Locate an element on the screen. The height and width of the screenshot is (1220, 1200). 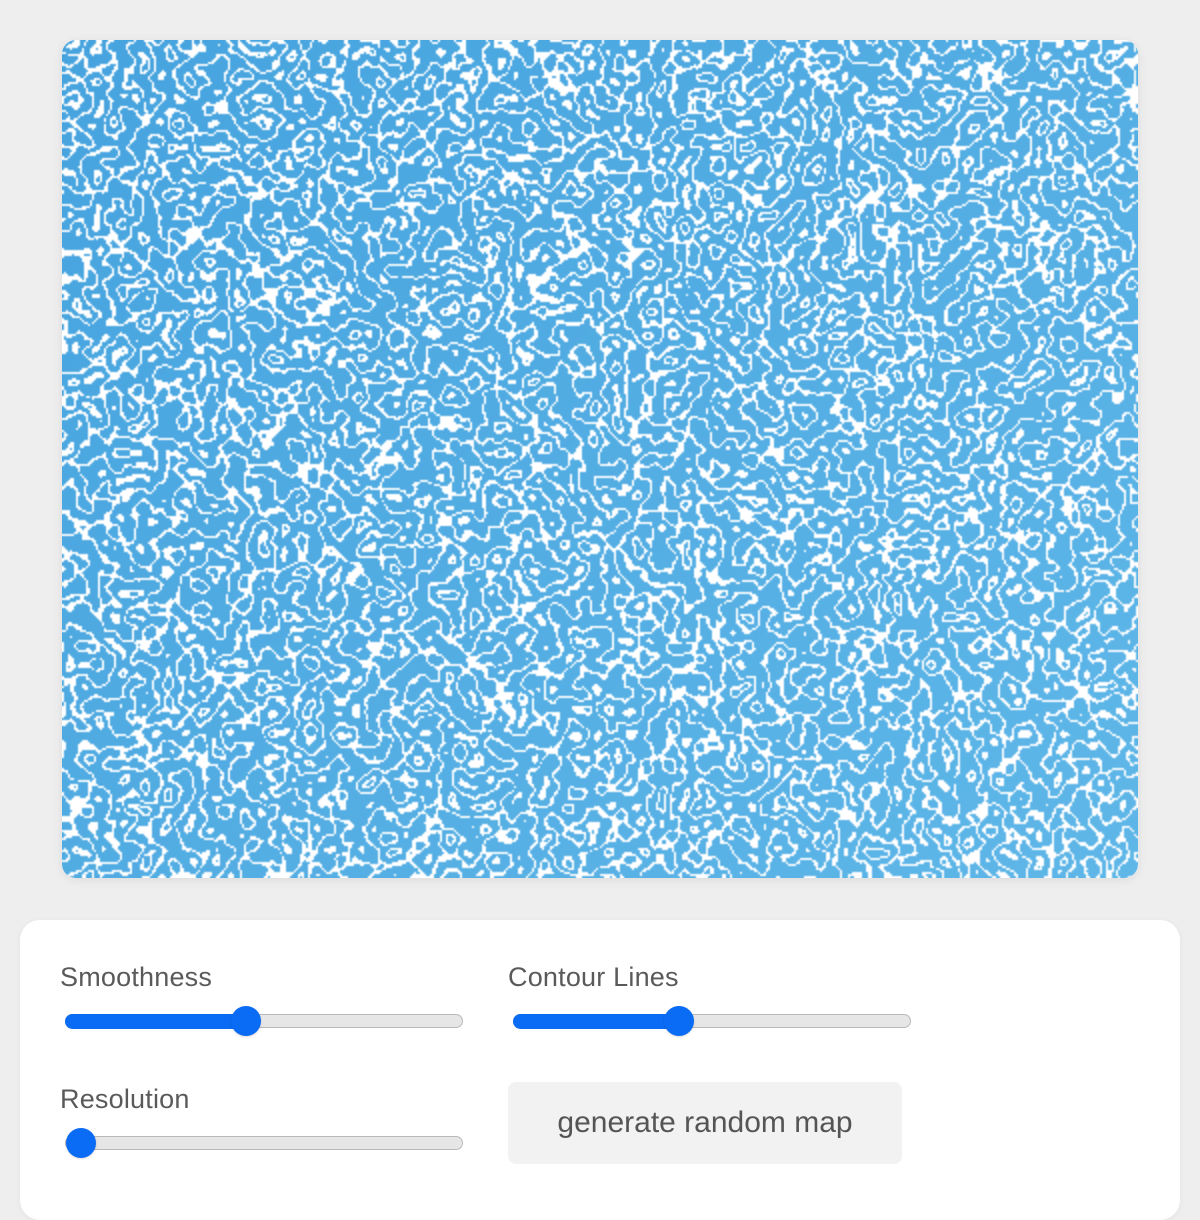
resolution-slider is located at coordinates (264, 1143).